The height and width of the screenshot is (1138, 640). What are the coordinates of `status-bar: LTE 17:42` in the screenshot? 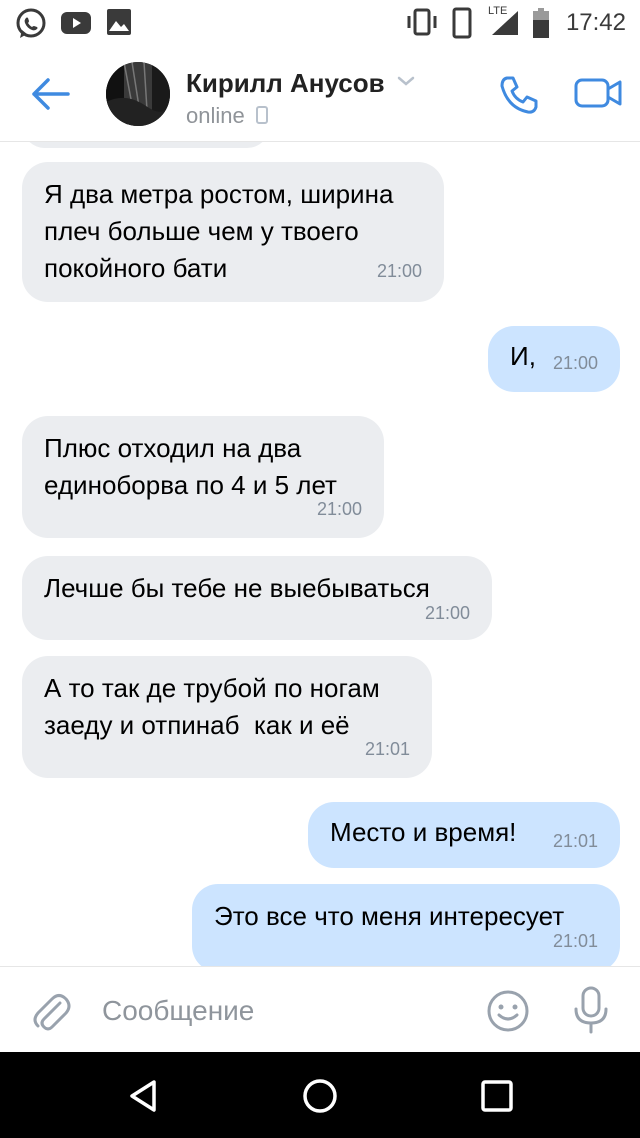 It's located at (320, 22).